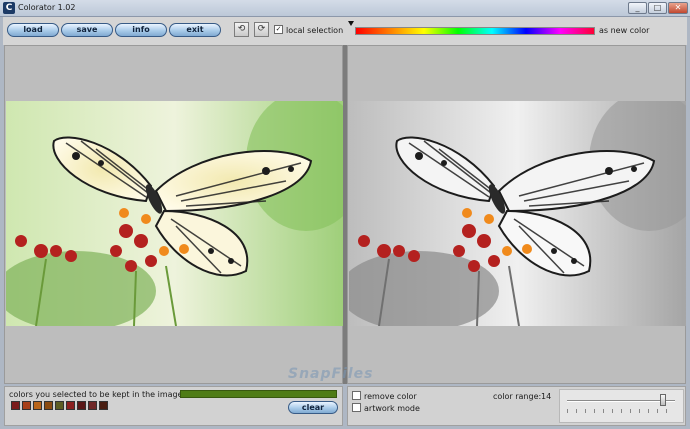 This screenshot has height=429, width=690. Describe the element at coordinates (663, 400) in the screenshot. I see `slider-thumb` at that location.